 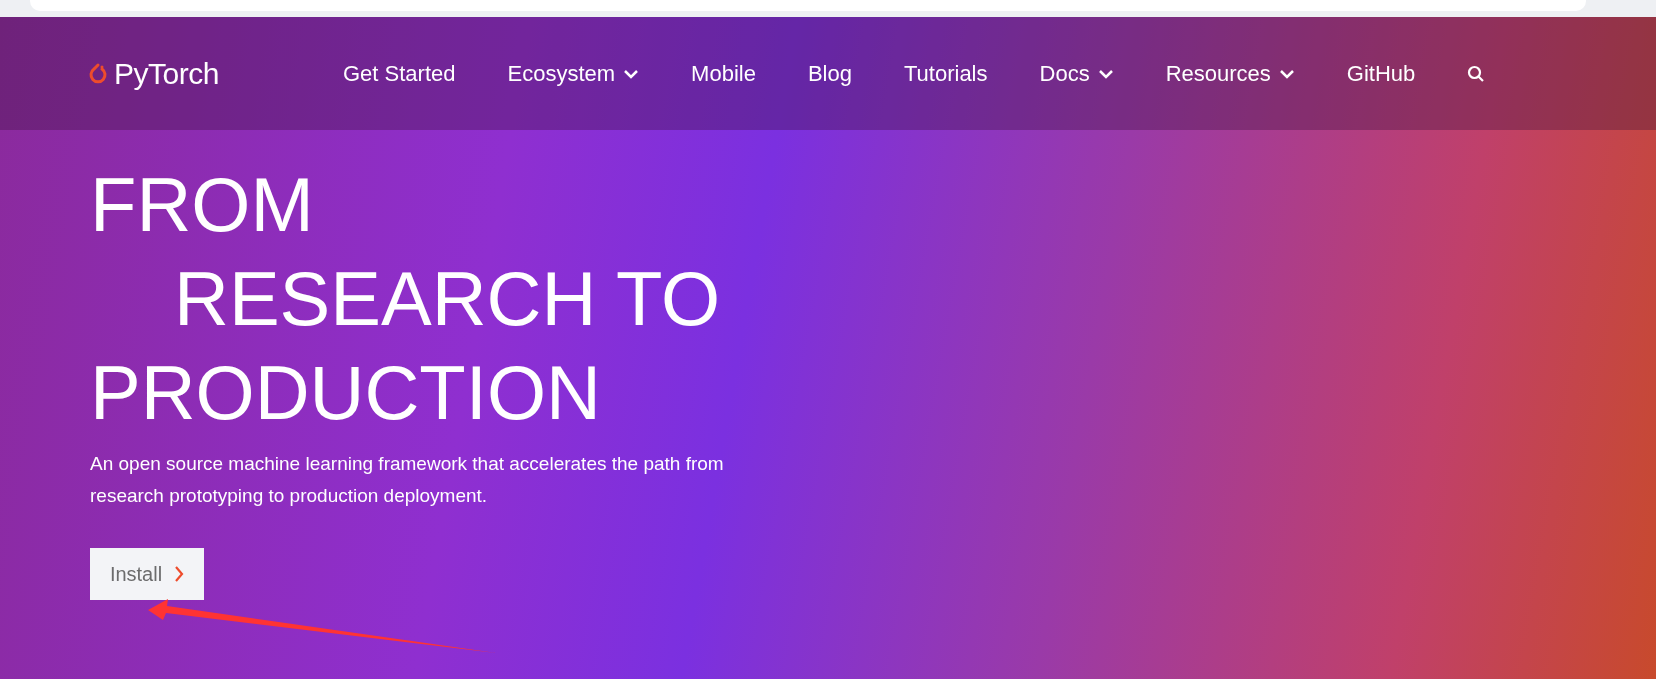 What do you see at coordinates (98, 73) in the screenshot?
I see `flame-logo-icon` at bounding box center [98, 73].